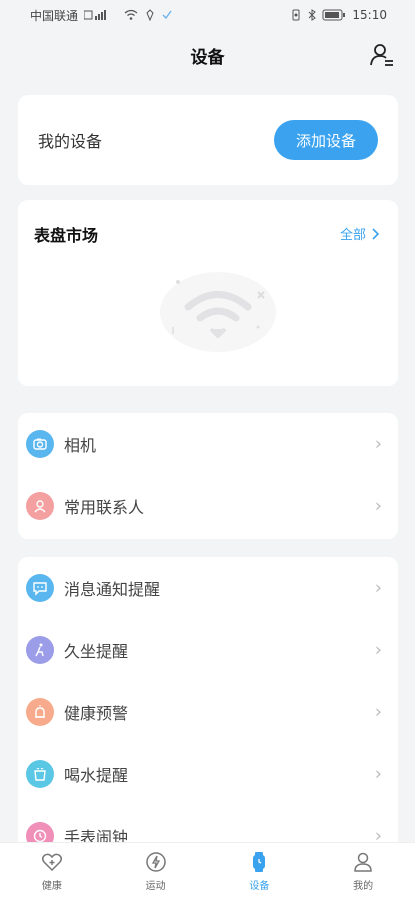 The image size is (415, 900). What do you see at coordinates (40, 506) in the screenshot?
I see `contact-icon` at bounding box center [40, 506].